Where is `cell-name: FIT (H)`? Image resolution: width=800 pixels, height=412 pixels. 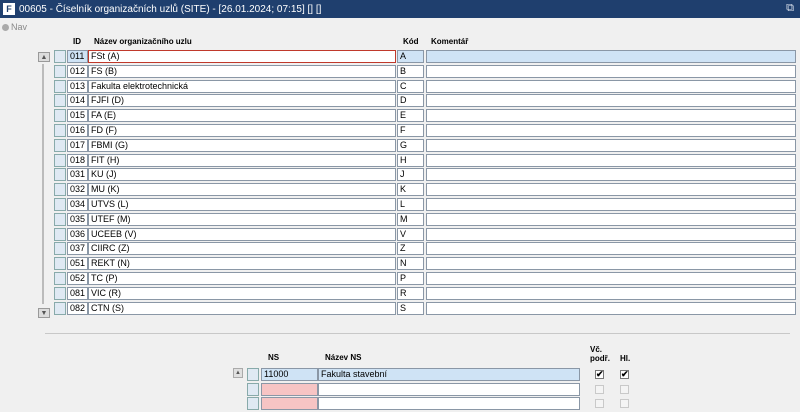 cell-name: FIT (H) is located at coordinates (242, 160).